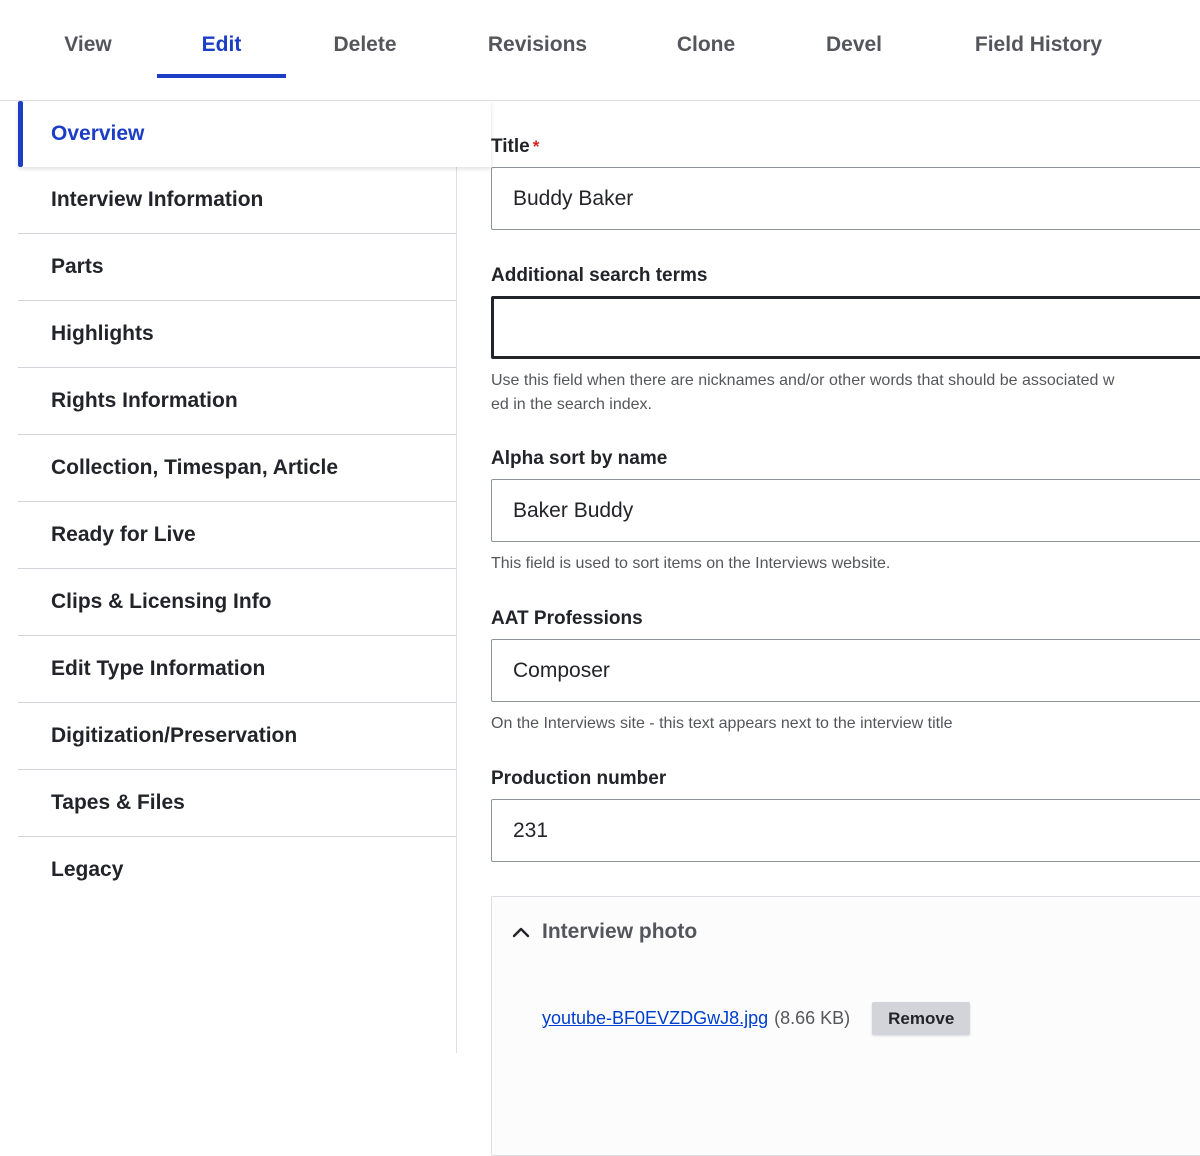 Image resolution: width=1200 pixels, height=1156 pixels. What do you see at coordinates (845, 198) in the screenshot?
I see `title-input: Buddy Baker` at bounding box center [845, 198].